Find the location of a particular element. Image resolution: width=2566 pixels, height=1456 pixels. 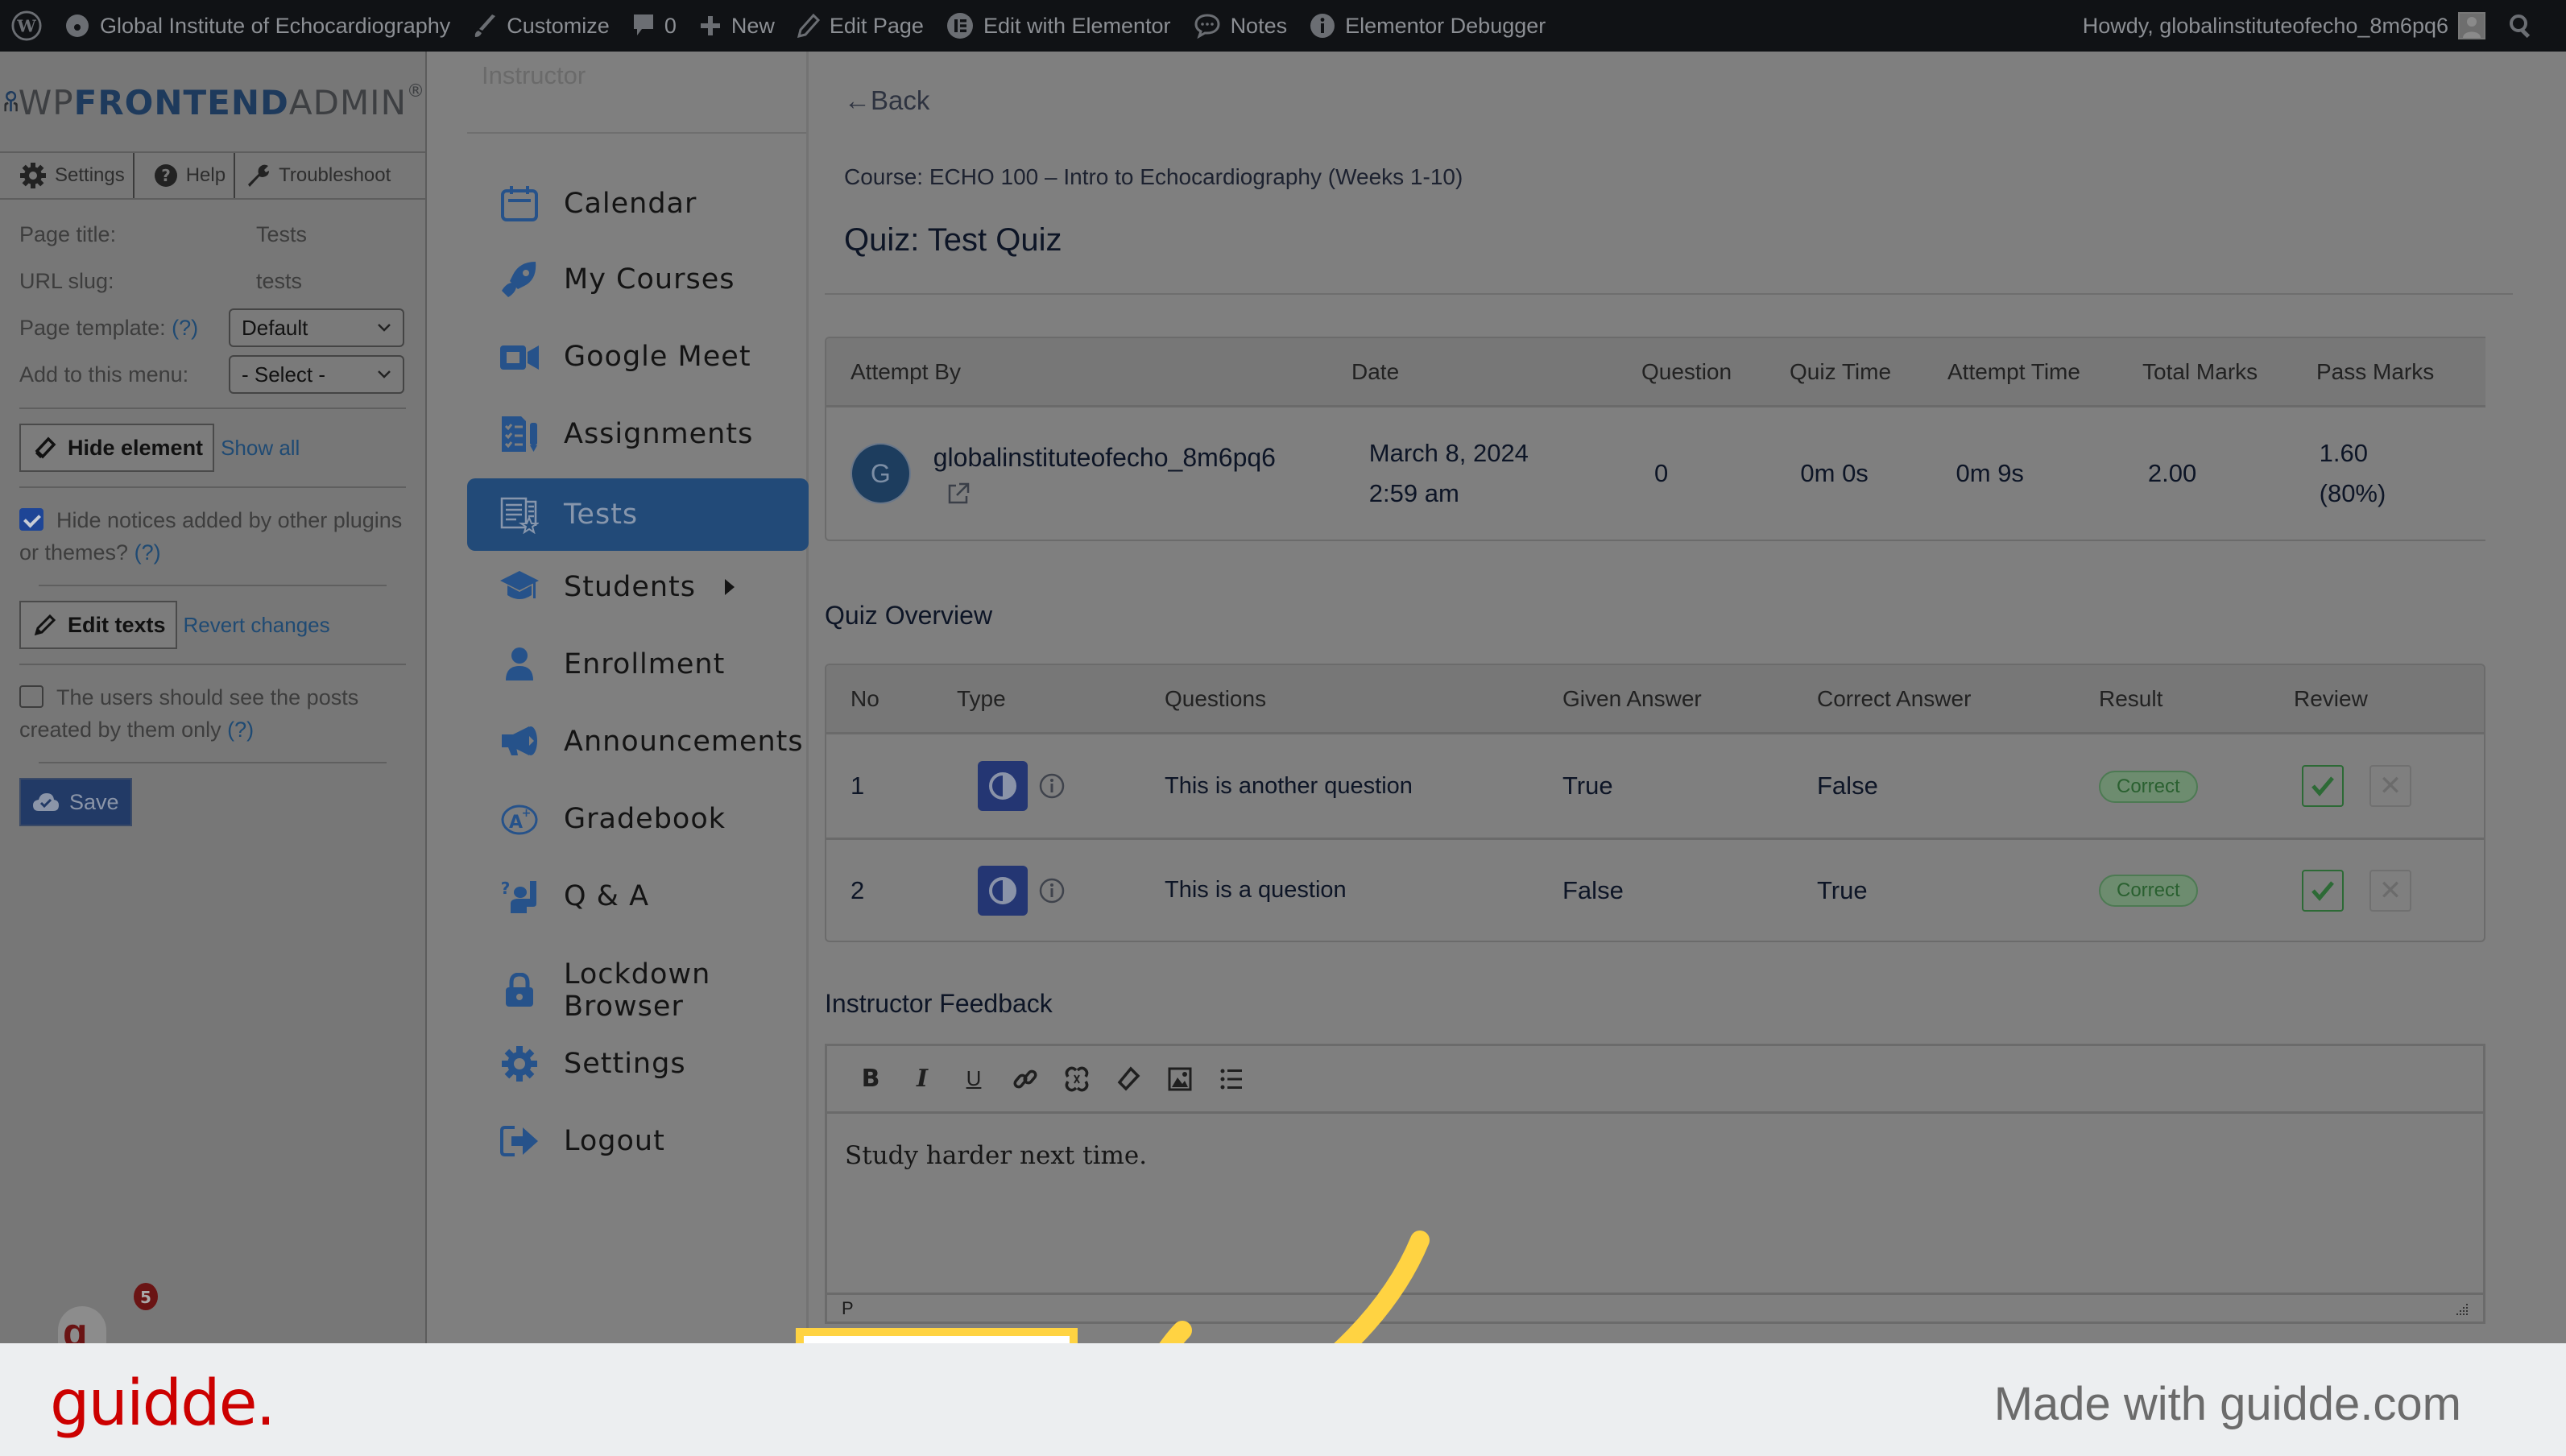

comments-link: 0 is located at coordinates (654, 26).